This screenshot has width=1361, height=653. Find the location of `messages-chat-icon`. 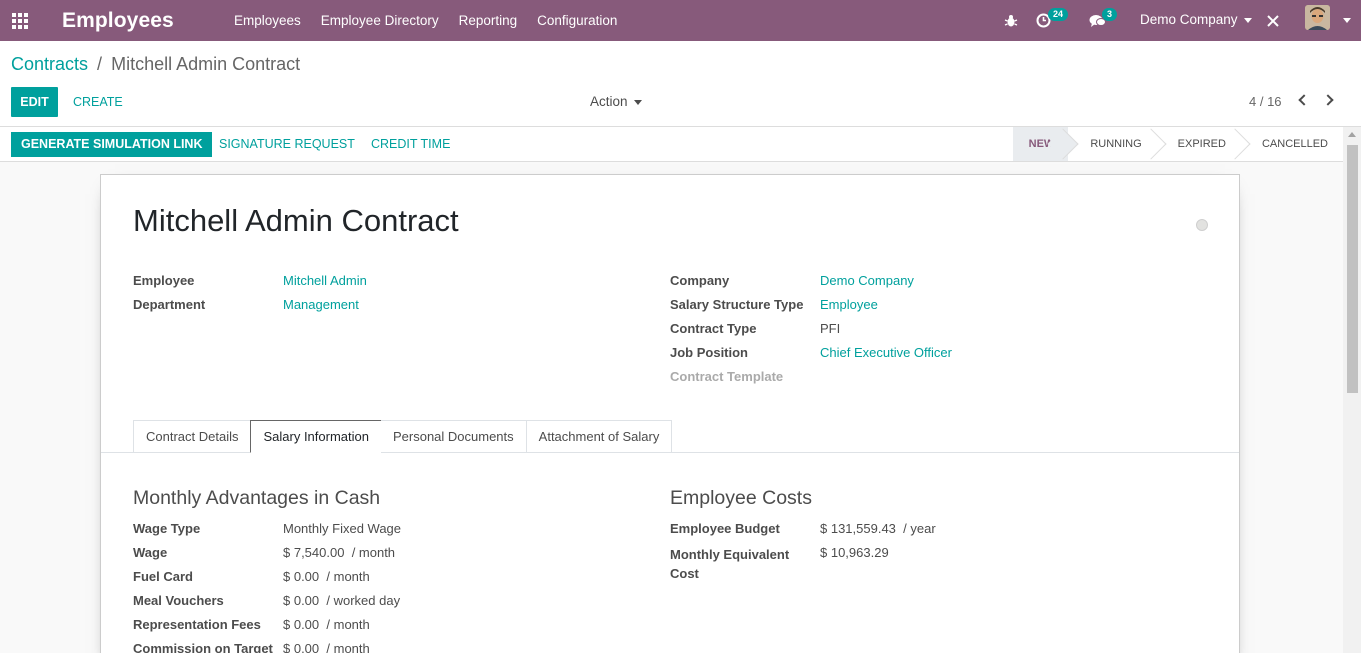

messages-chat-icon is located at coordinates (1097, 20).